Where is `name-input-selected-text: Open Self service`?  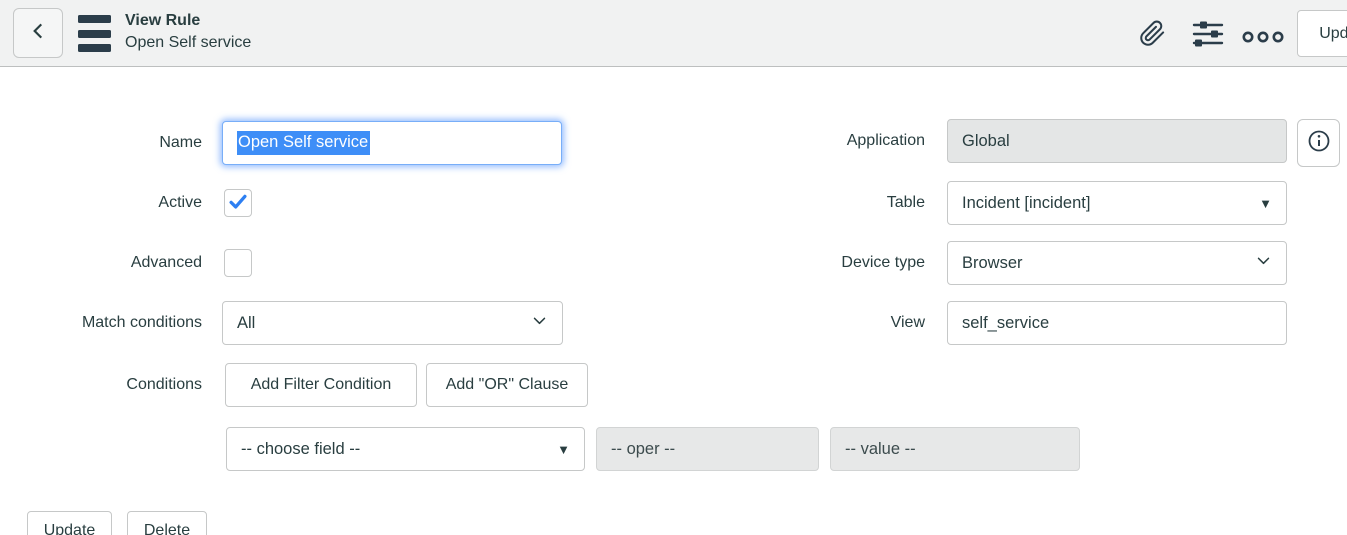
name-input-selected-text: Open Self service is located at coordinates (304, 143).